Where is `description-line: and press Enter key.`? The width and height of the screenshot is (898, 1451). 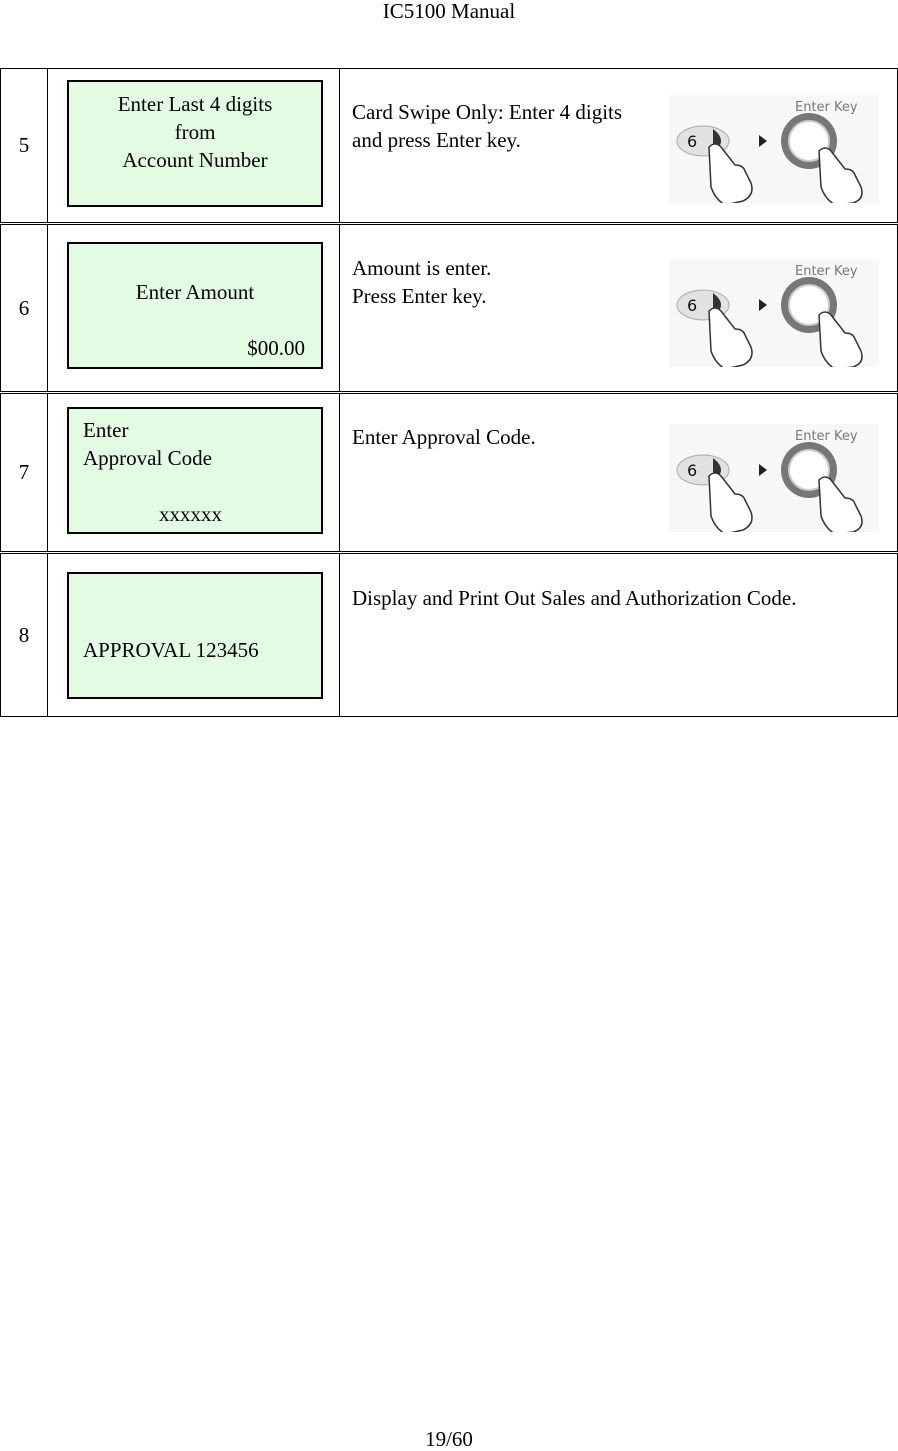
description-line: and press Enter key. is located at coordinates (436, 140).